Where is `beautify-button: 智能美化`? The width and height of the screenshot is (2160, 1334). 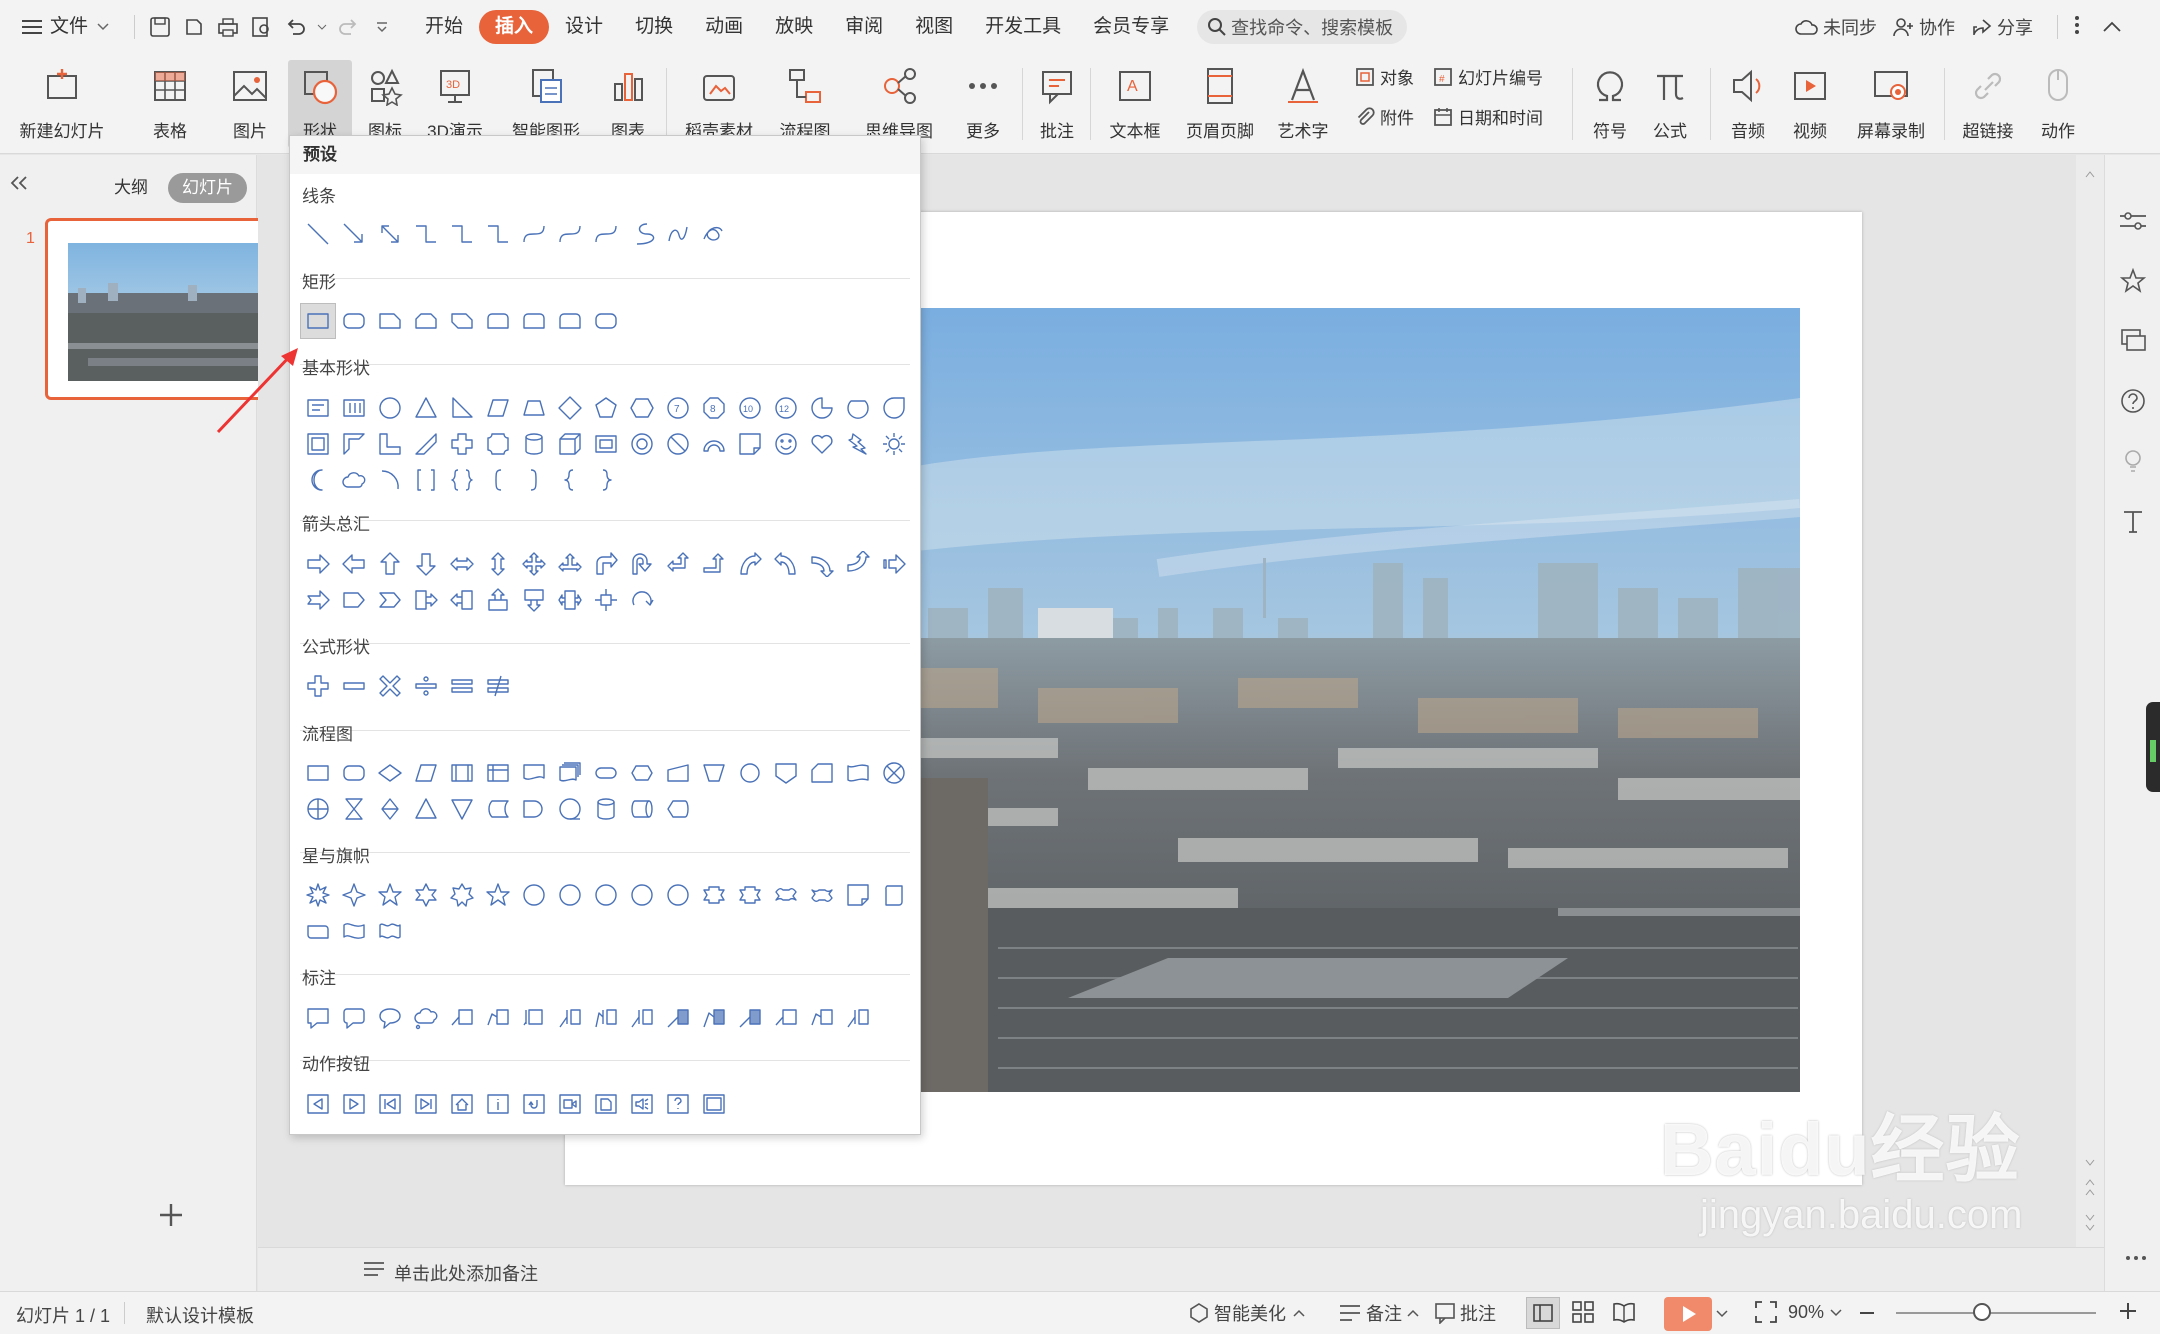 beautify-button: 智能美化 is located at coordinates (1247, 1313).